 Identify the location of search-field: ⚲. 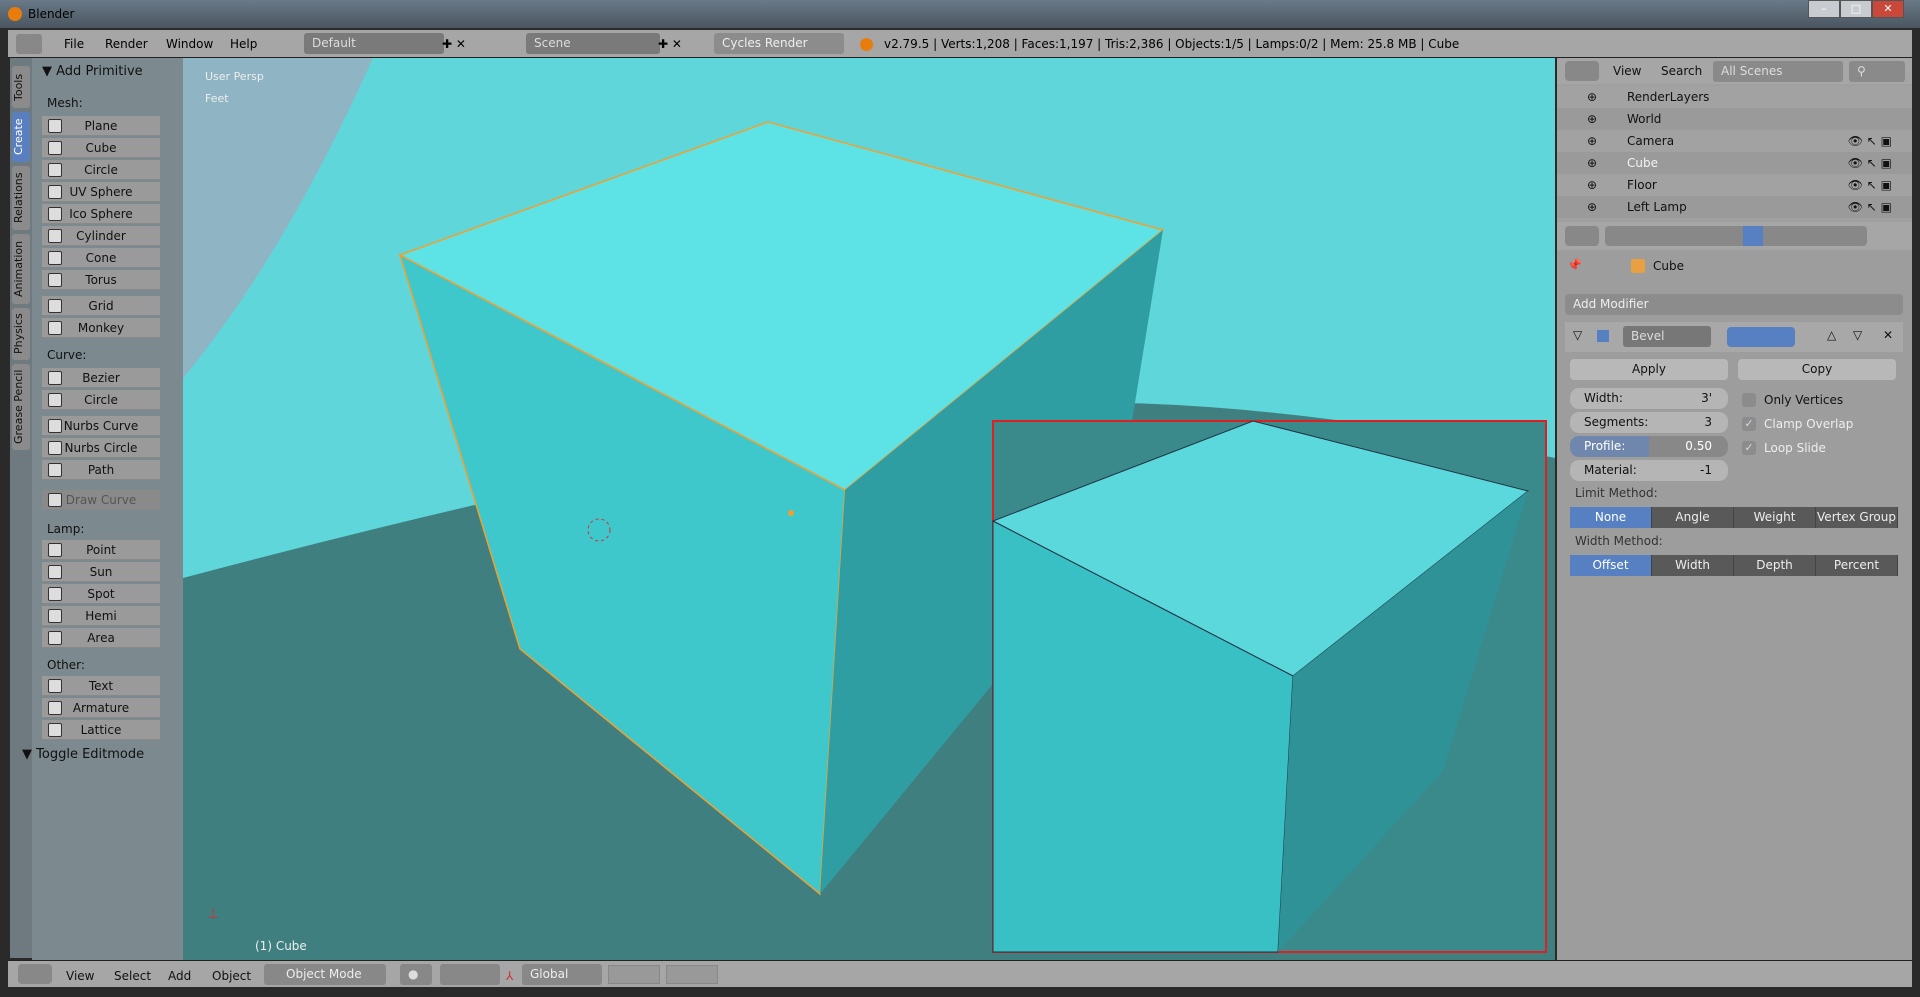
(1877, 71).